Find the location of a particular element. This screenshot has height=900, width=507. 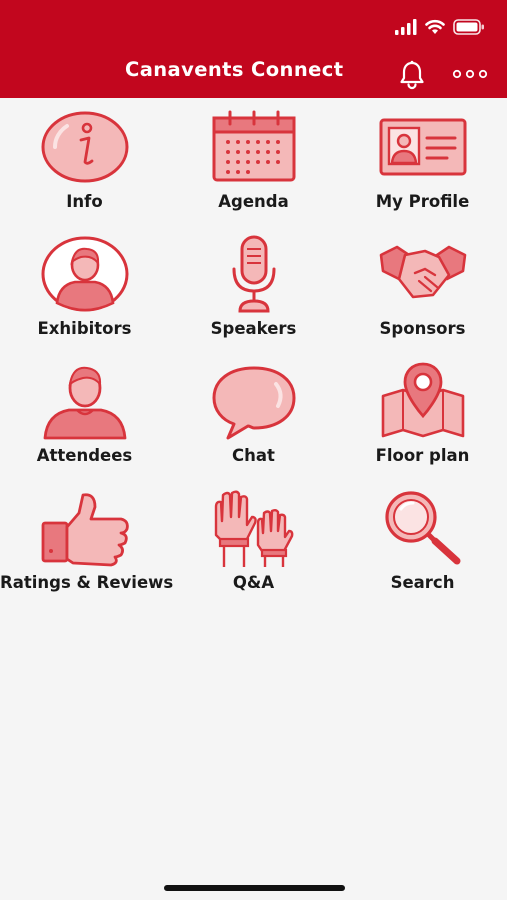

home-indicator is located at coordinates (254, 888).